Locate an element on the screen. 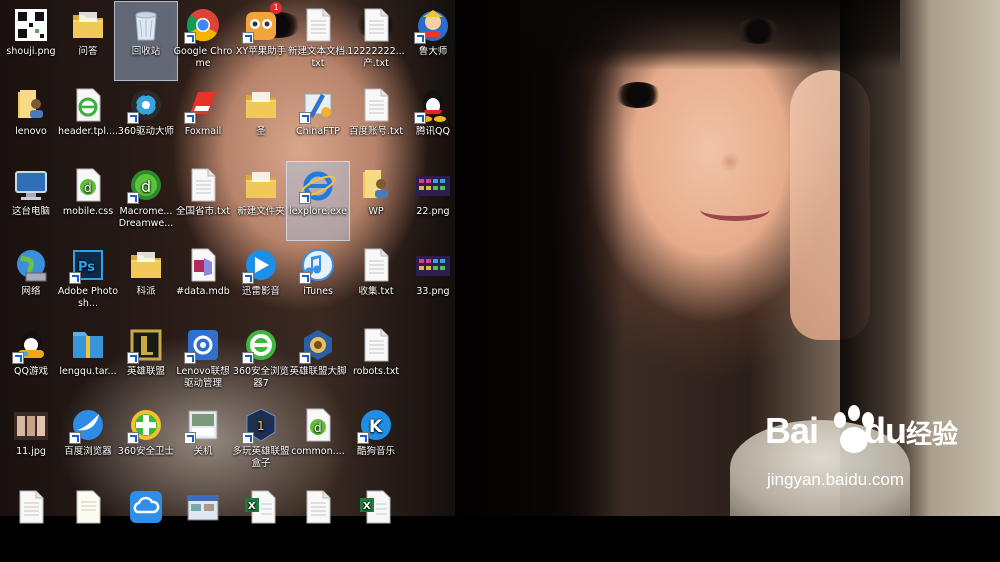 Image resolution: width=1000 pixels, height=562 pixels. desktop-icon-xy: 1 XY苹果助手 is located at coordinates (261, 41).